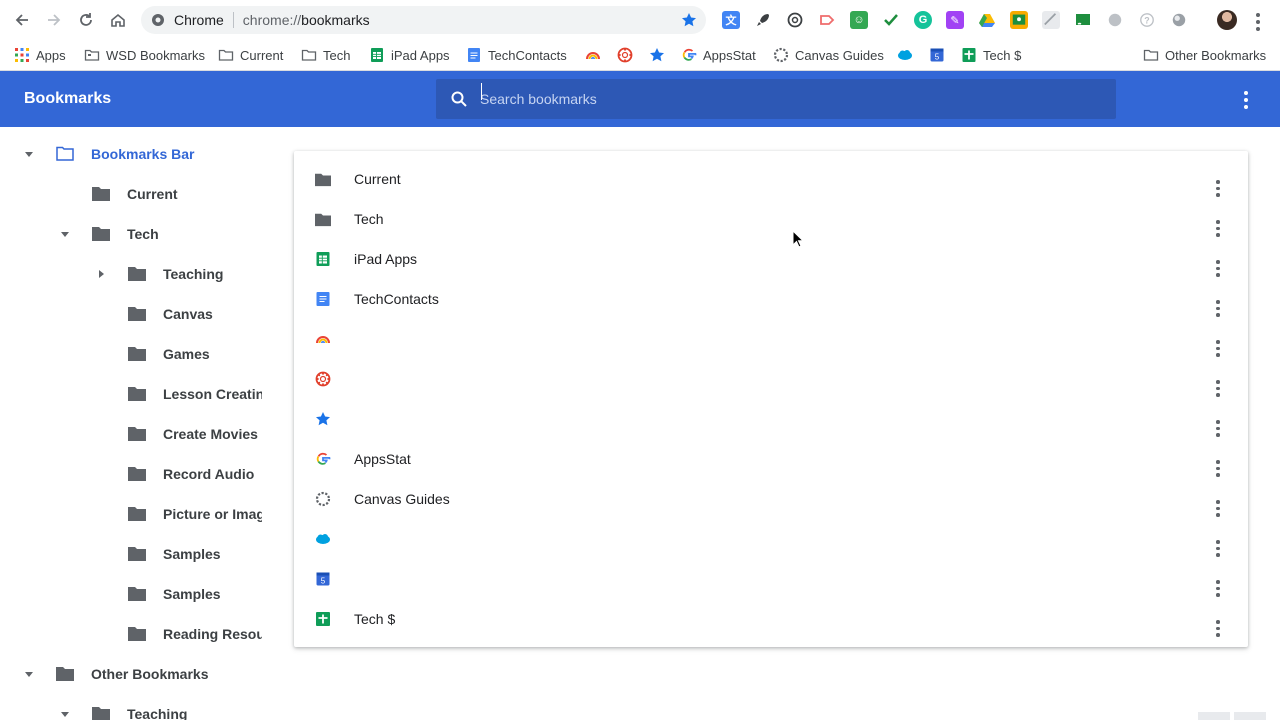  What do you see at coordinates (657, 55) in the screenshot?
I see `bookmark-star` at bounding box center [657, 55].